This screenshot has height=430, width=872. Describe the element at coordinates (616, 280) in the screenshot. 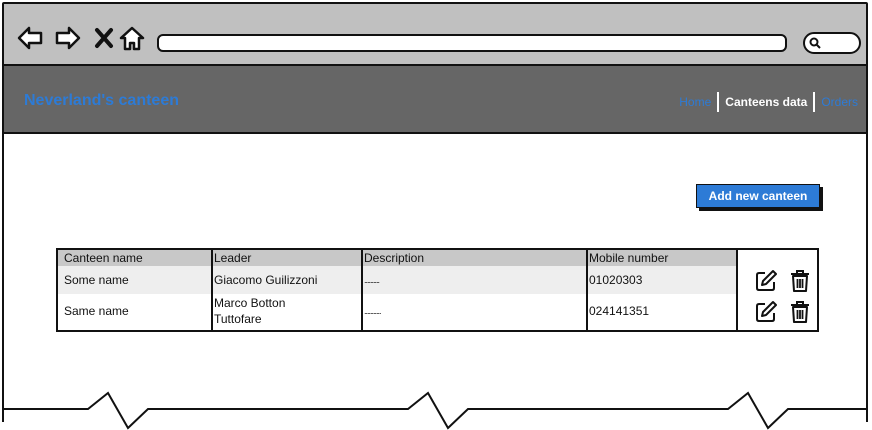

I see `cell-mobile-number: 01020303` at that location.